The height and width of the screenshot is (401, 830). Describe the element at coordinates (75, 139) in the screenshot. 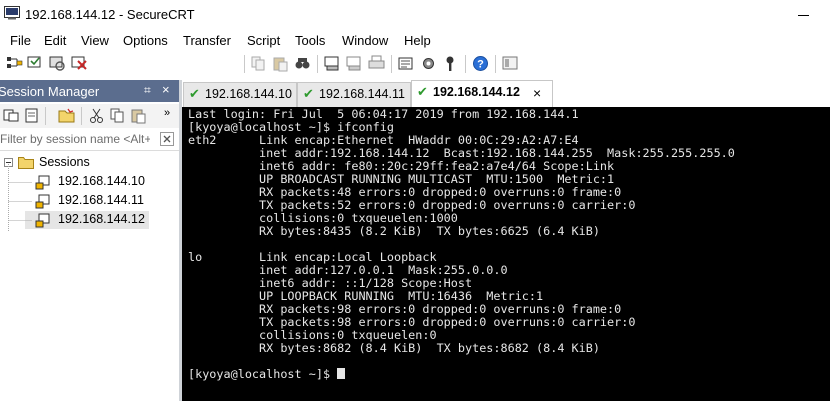

I see `session-filter-input` at that location.